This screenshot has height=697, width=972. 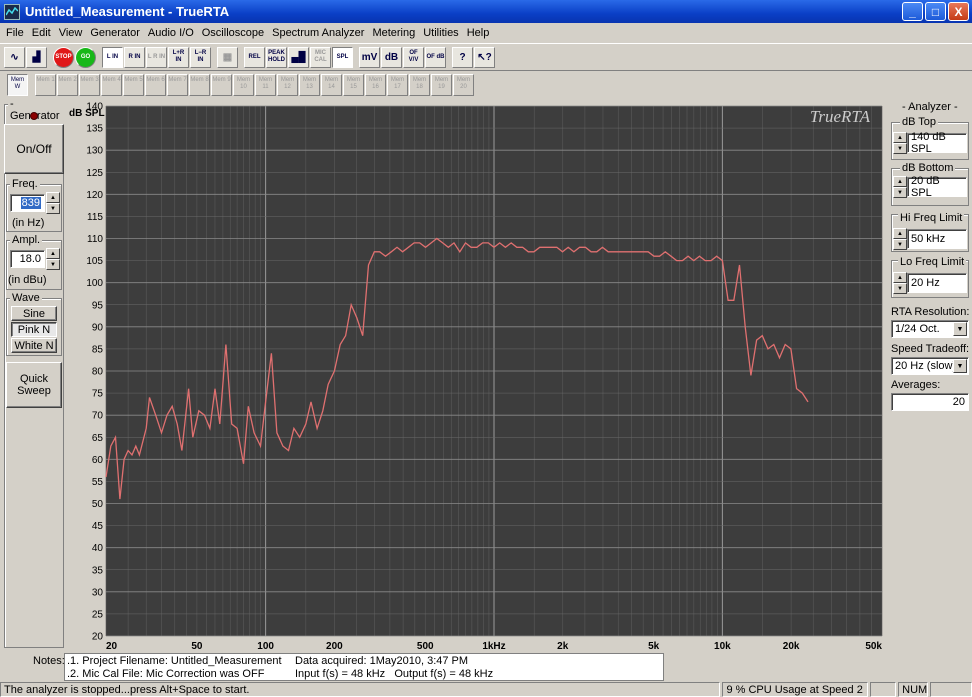 I want to click on memory-7-button: Mem 7, so click(x=177, y=85).